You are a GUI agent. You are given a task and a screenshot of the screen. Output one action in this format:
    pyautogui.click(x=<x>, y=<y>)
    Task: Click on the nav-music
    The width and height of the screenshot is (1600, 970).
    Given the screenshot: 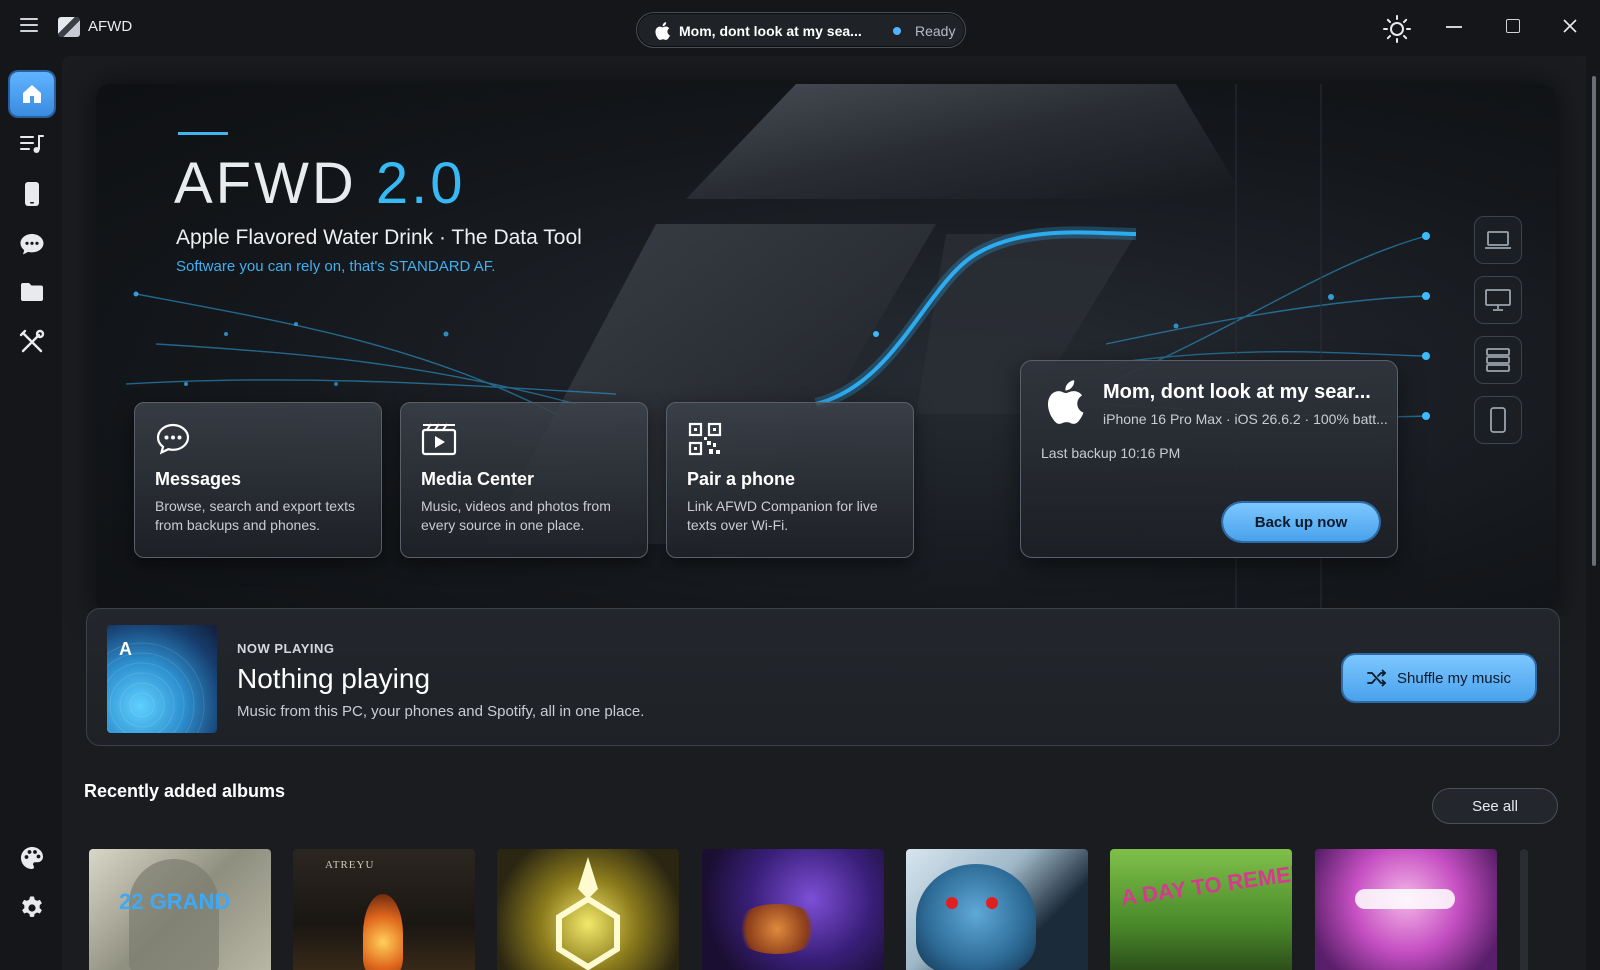 What is the action you would take?
    pyautogui.click(x=32, y=144)
    